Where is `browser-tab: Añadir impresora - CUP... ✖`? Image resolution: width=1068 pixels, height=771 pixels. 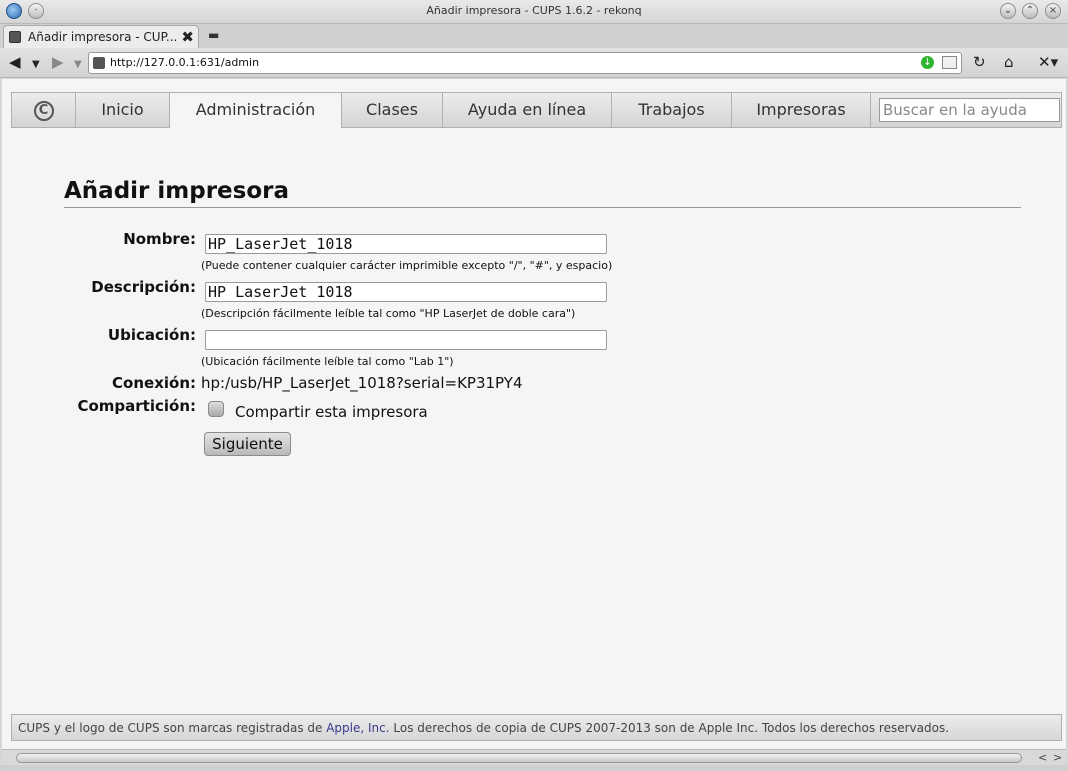
browser-tab: Añadir impresora - CUP... ✖ is located at coordinates (101, 36).